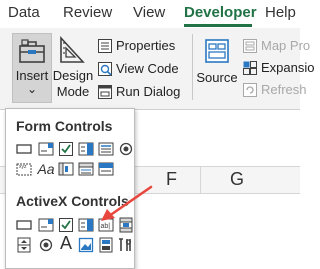 The image size is (320, 269). I want to click on tab-help: Help, so click(280, 13).